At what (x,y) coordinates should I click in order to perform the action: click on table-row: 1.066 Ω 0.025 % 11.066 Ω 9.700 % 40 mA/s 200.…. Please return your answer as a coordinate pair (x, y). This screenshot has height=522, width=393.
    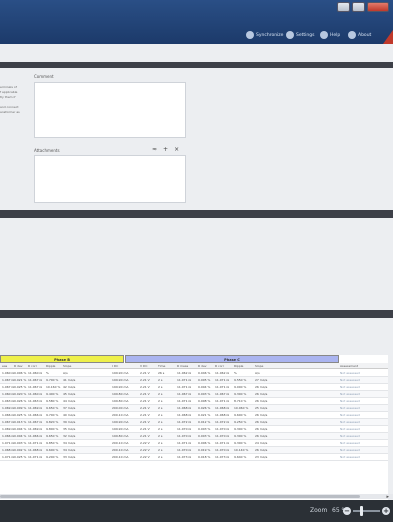
    Looking at the image, I should click on (194, 415).